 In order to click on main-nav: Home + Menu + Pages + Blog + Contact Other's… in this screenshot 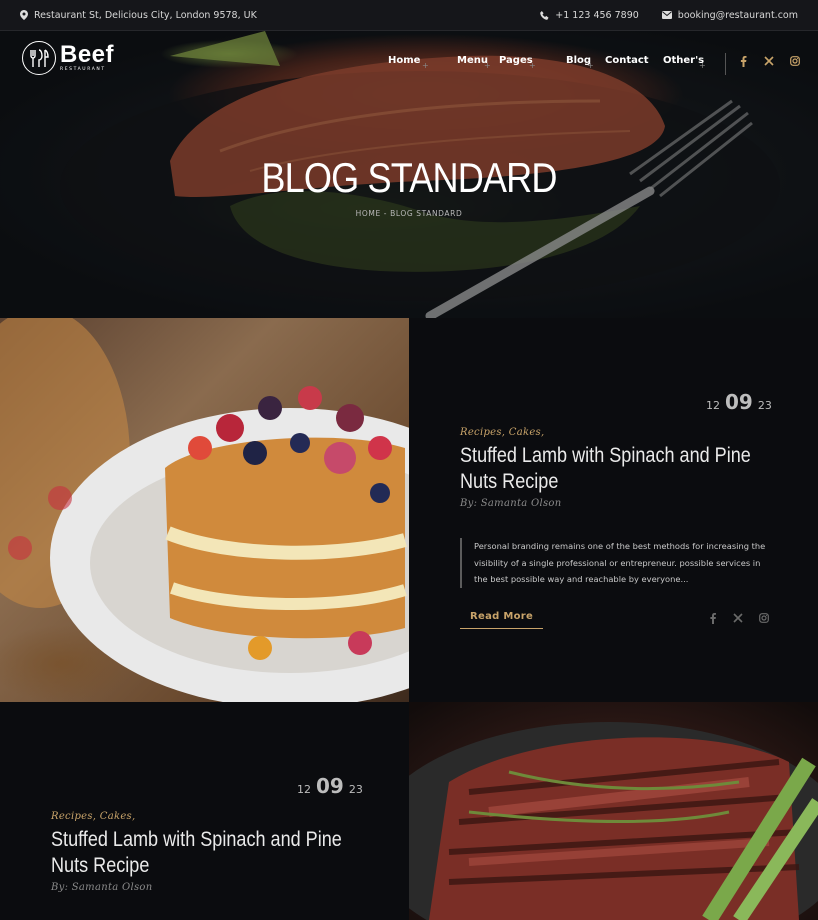, I will do `click(555, 62)`.